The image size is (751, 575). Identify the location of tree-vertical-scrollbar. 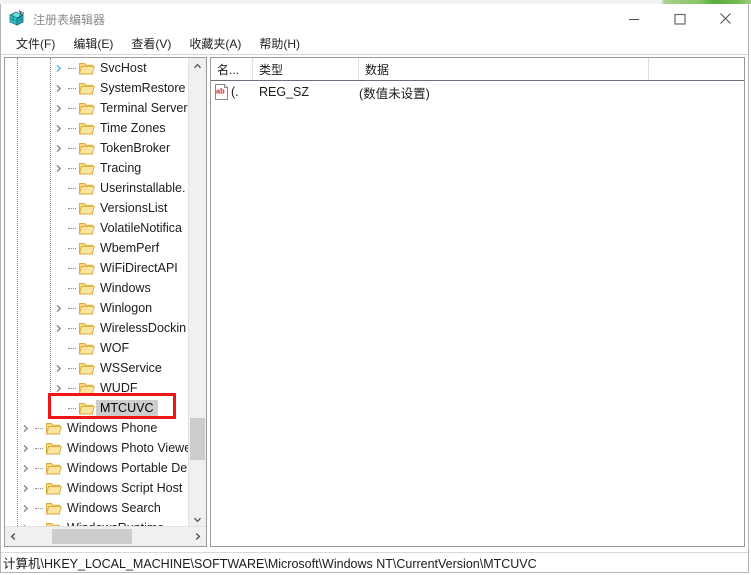
(197, 293).